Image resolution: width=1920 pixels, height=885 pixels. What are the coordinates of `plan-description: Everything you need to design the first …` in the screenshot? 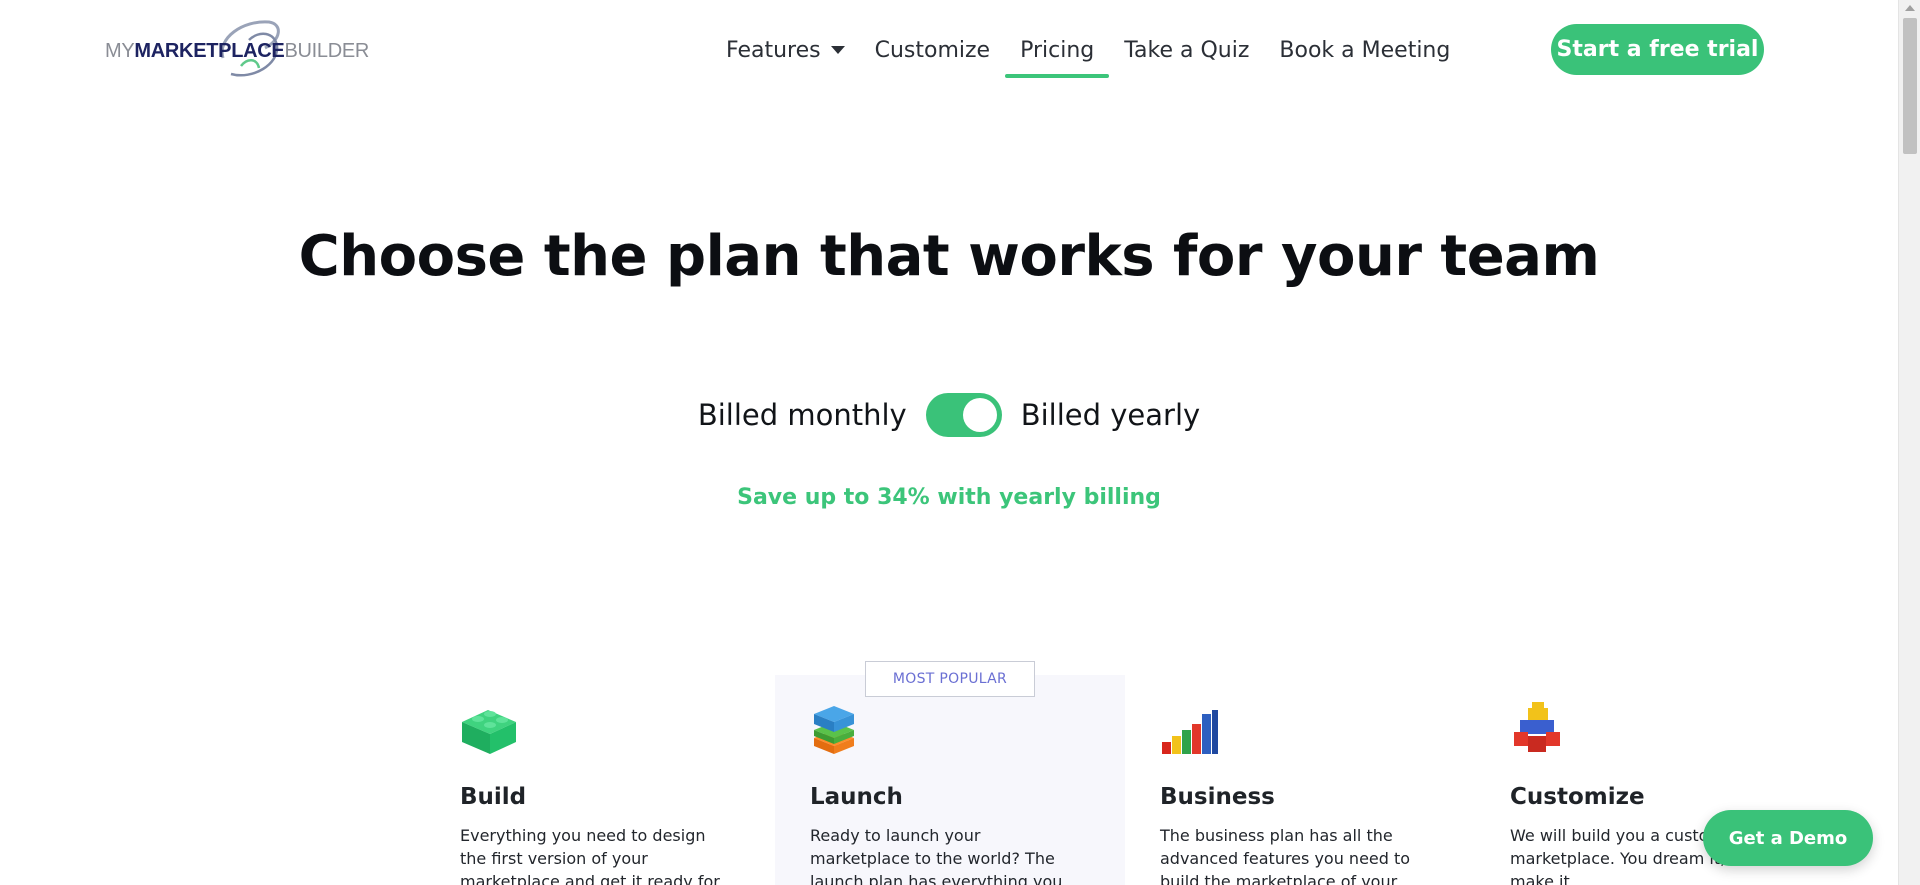 It's located at (590, 855).